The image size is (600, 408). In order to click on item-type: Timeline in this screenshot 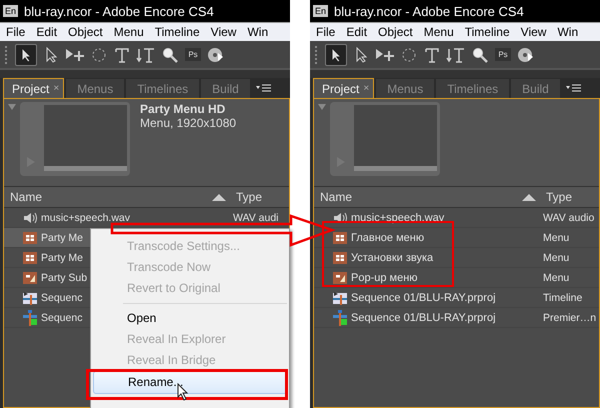, I will do `click(563, 298)`.